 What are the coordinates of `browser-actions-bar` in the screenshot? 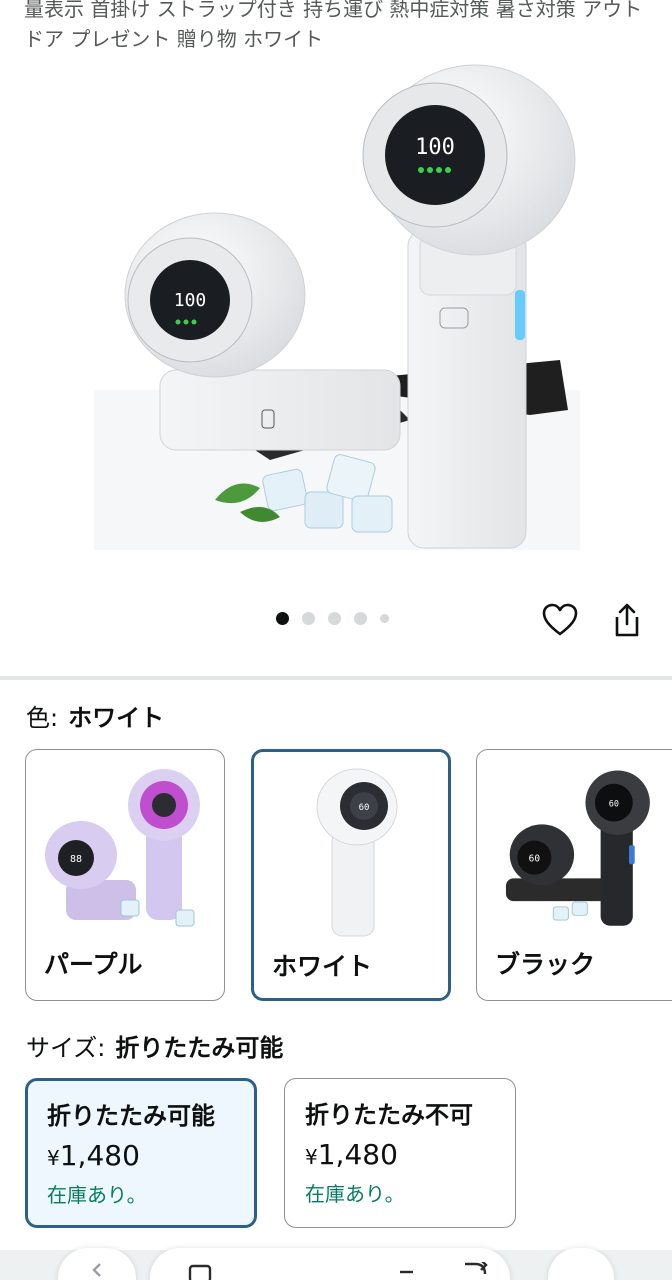 It's located at (330, 1264).